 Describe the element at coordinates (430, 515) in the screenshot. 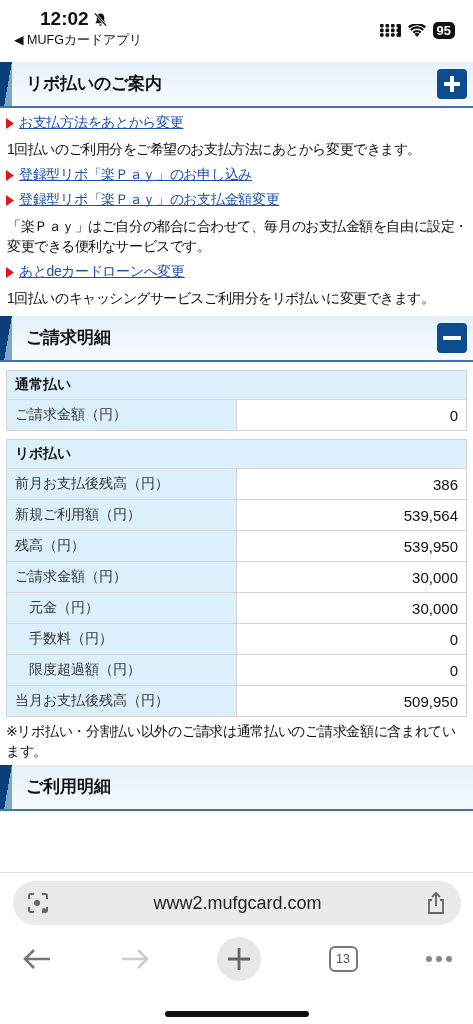

I see `row-value: 539,564` at that location.